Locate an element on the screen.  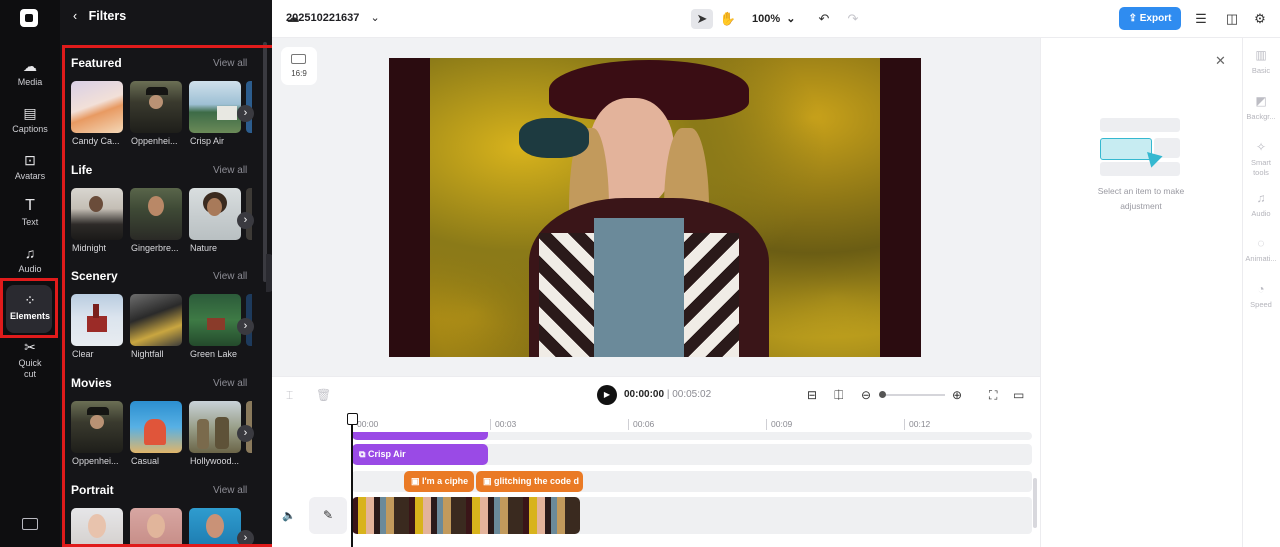
play-button: ▶ is located at coordinates (607, 395).